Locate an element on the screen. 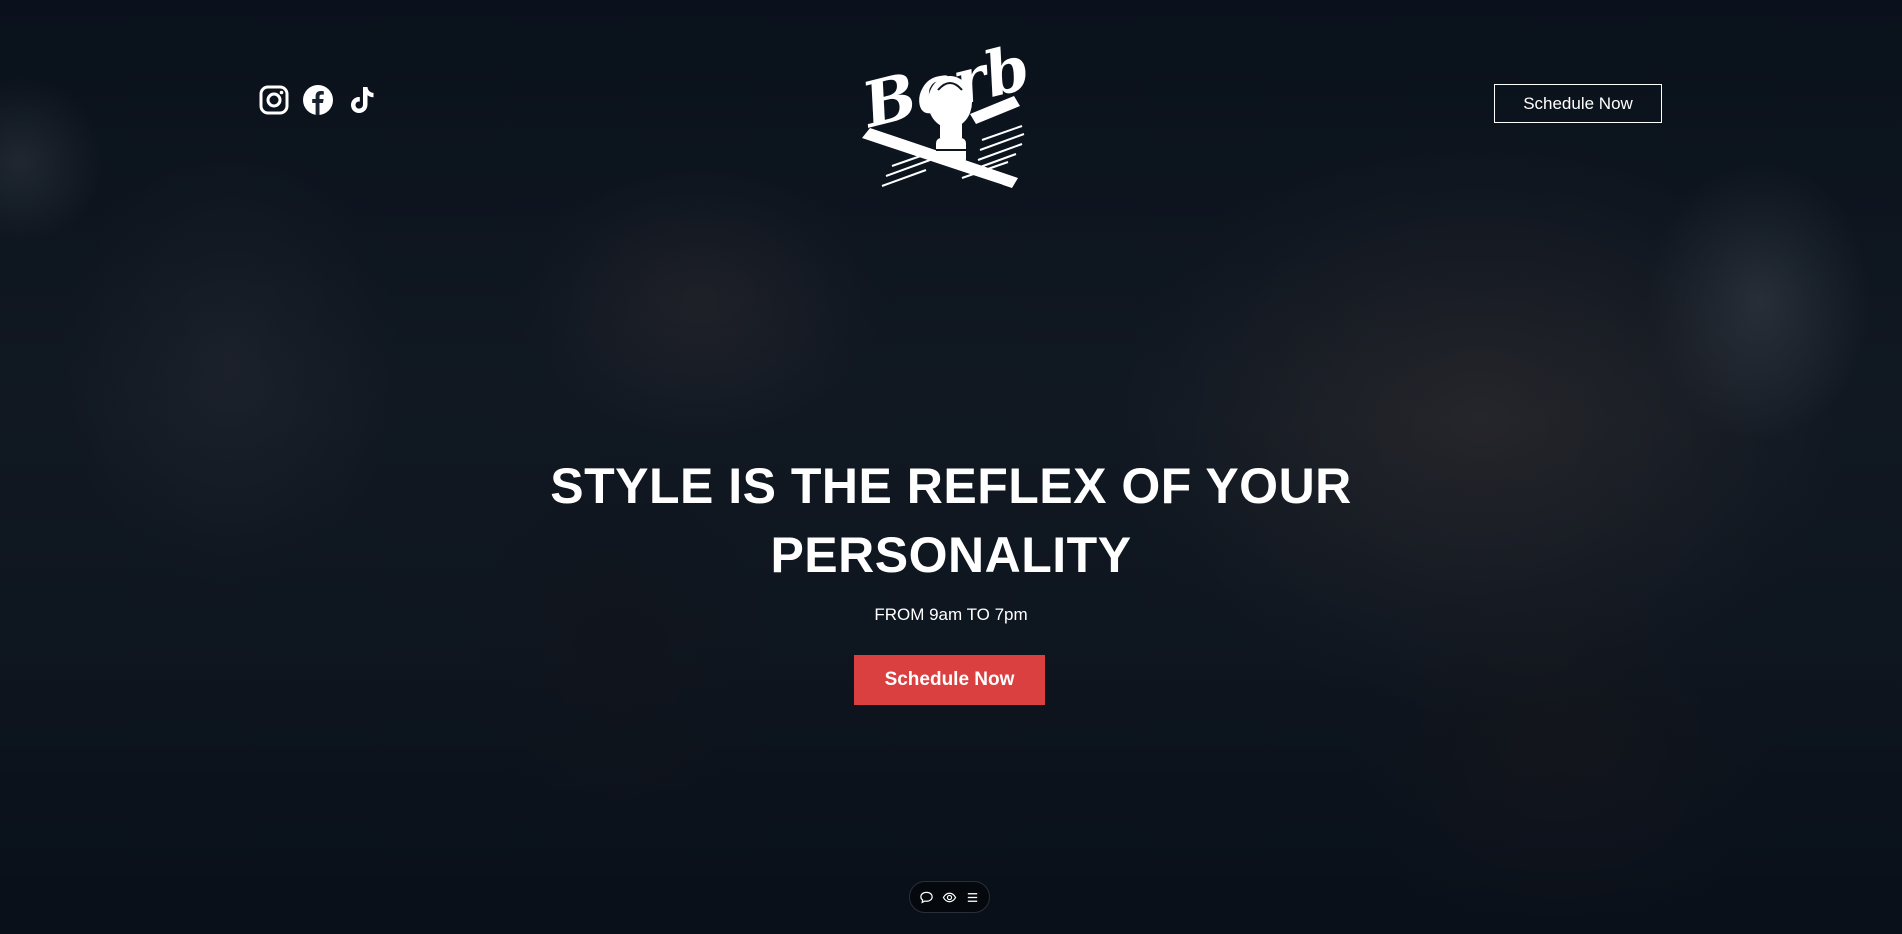  eye-icon is located at coordinates (949, 897).